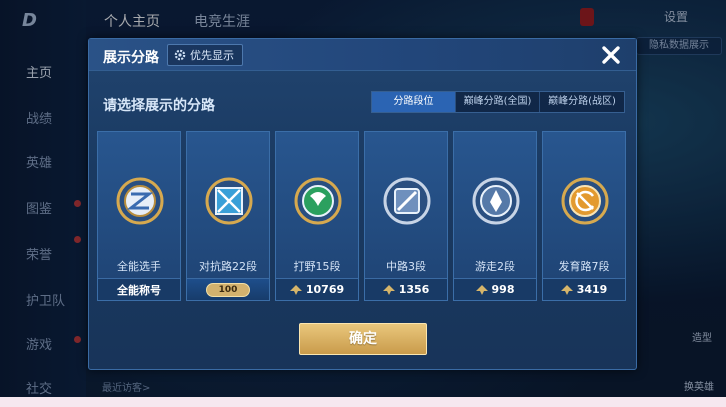 This screenshot has height=407, width=726. Describe the element at coordinates (228, 266) in the screenshot. I see `lane-name: 对抗路22段` at that location.